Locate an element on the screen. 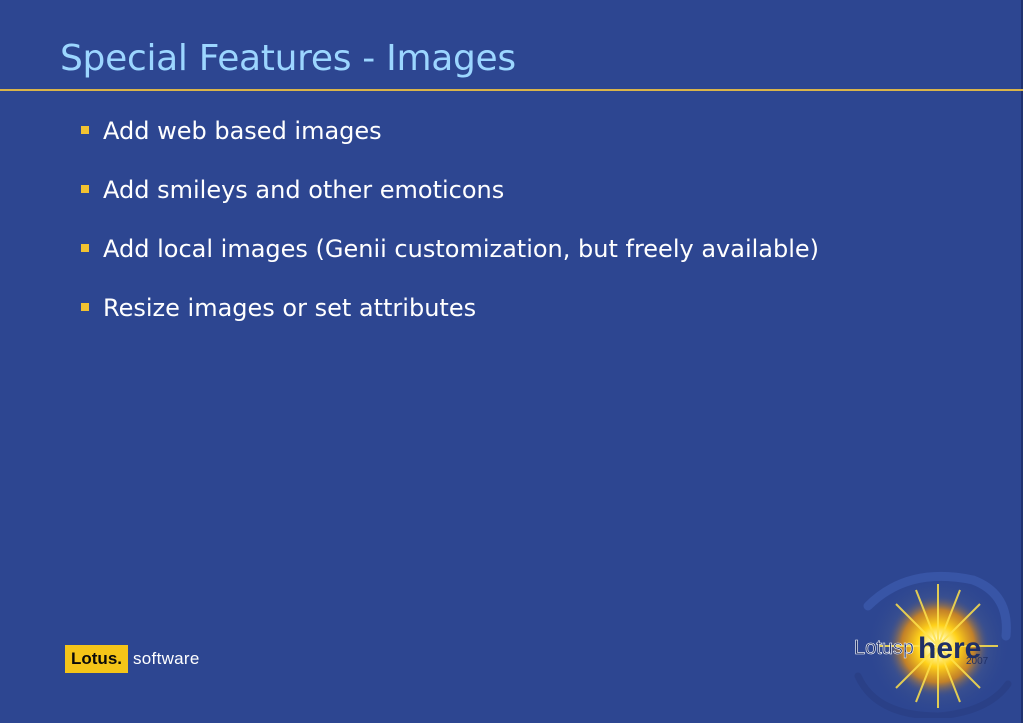 This screenshot has width=1023, height=723. bullet-item: Add web based images is located at coordinates (449, 143).